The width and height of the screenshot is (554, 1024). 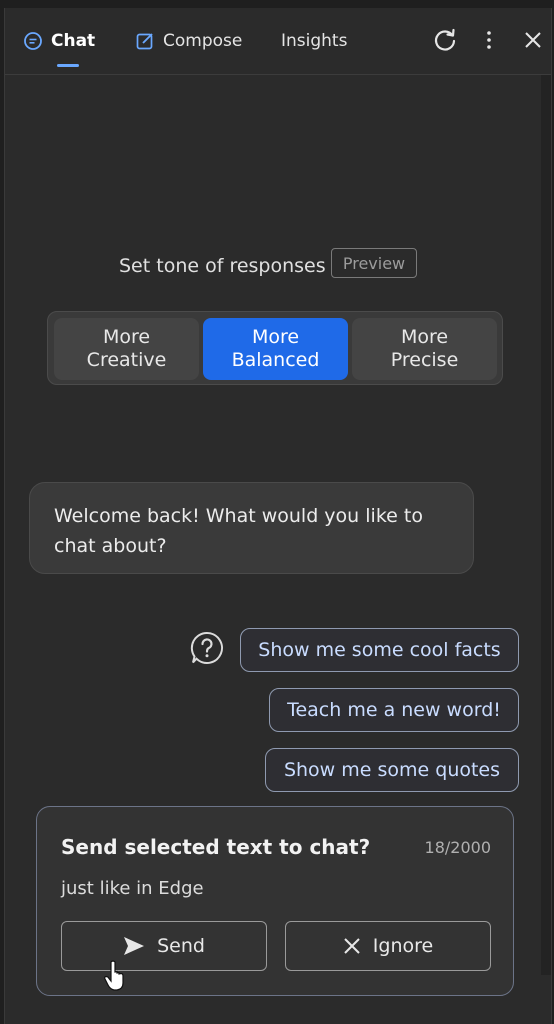 What do you see at coordinates (181, 946) in the screenshot?
I see `send-button-label: Send` at bounding box center [181, 946].